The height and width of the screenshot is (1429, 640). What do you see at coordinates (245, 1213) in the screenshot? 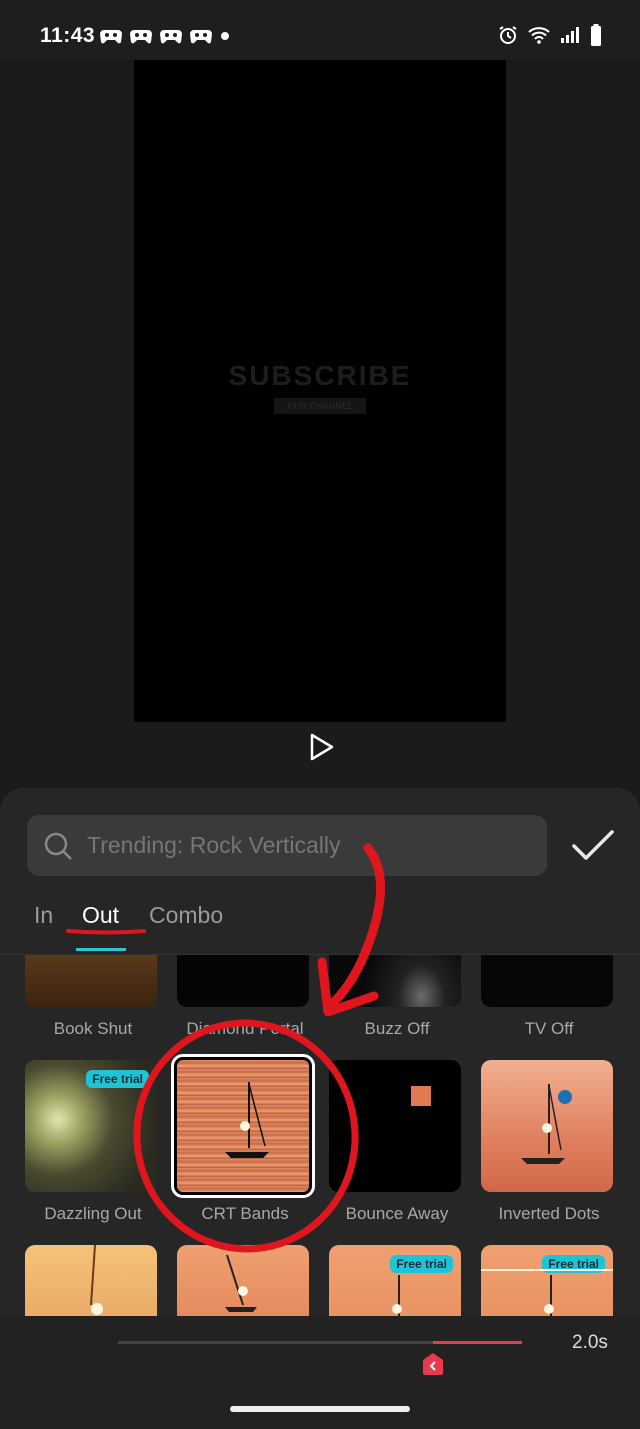
I see `animation-label: CRT Bands` at bounding box center [245, 1213].